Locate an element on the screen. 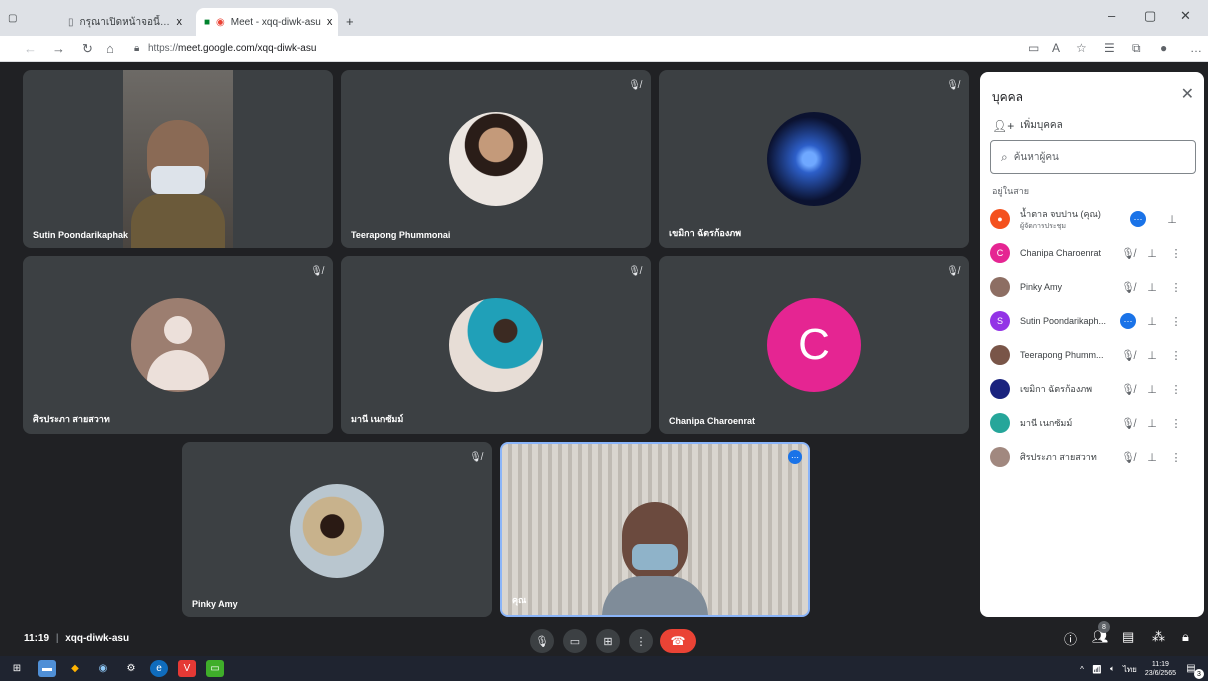 This screenshot has width=1208, height=681. more-options-button: ⋮ is located at coordinates (641, 641).